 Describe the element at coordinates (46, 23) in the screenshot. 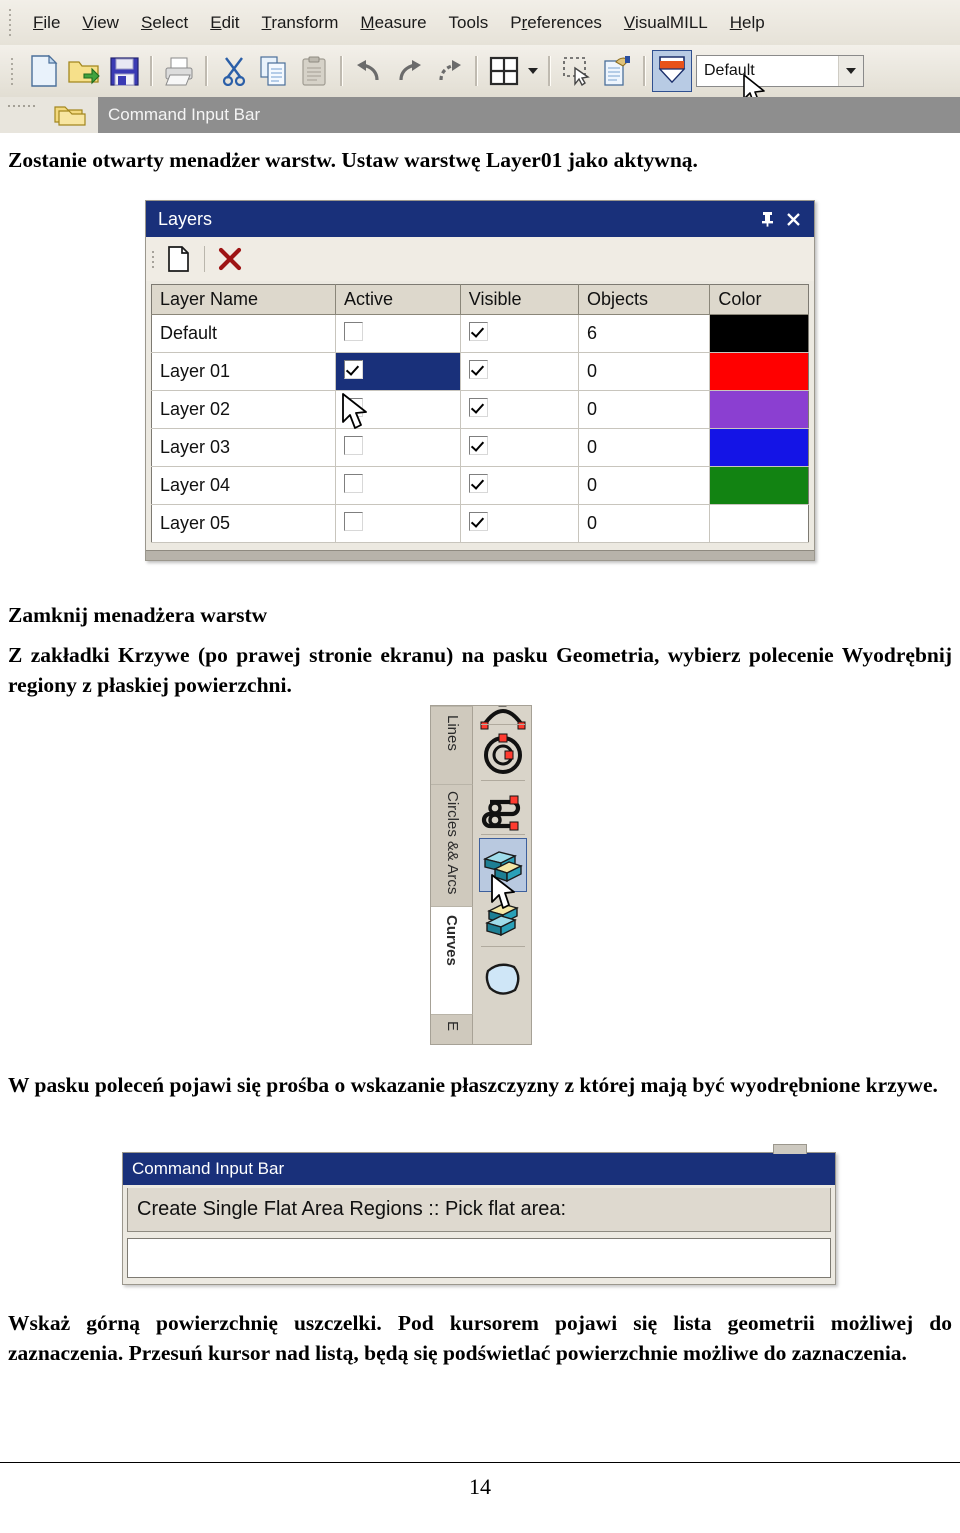

I see `menu-item-file: File` at that location.